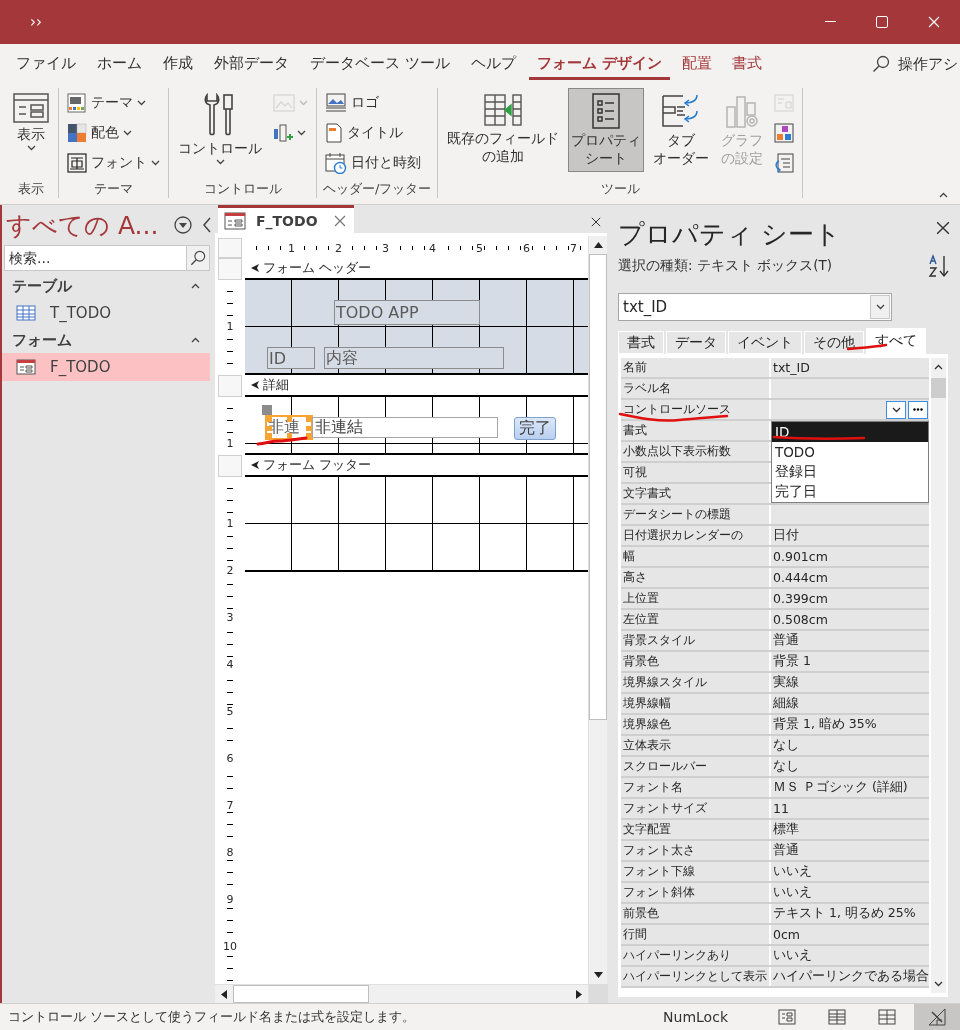 This screenshot has width=960, height=1030. I want to click on form-icon, so click(26, 367).